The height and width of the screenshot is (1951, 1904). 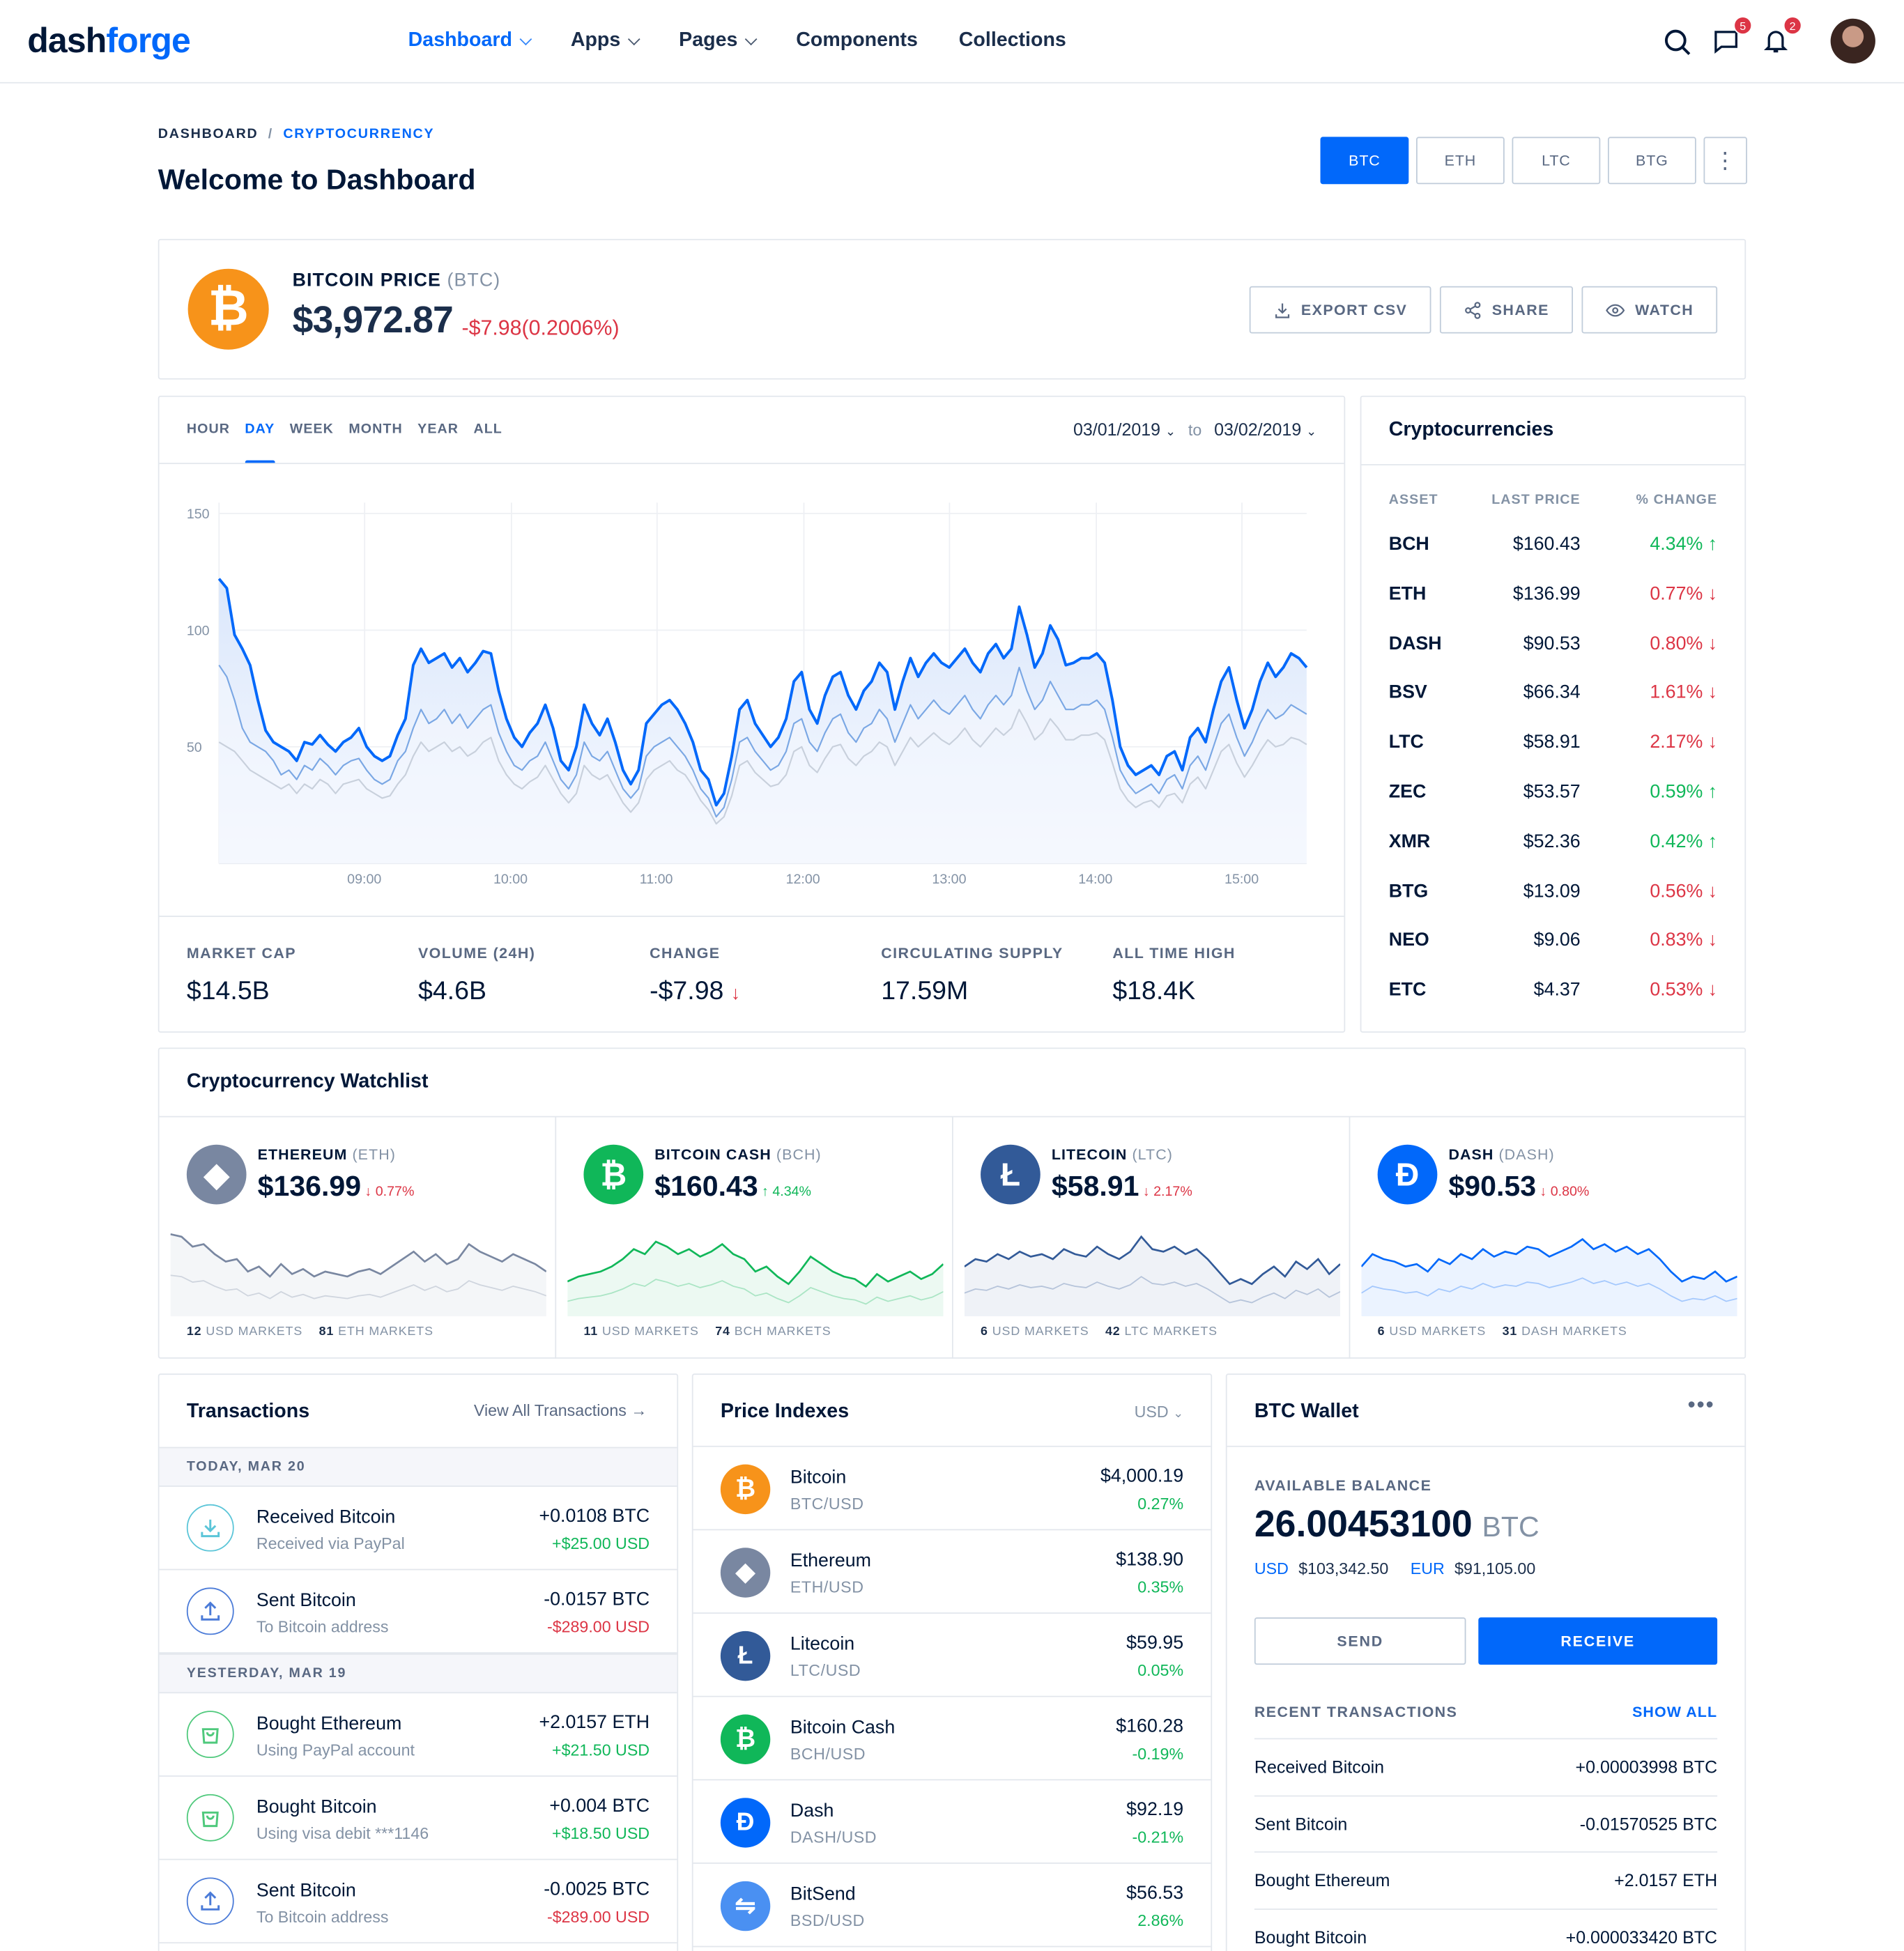 What do you see at coordinates (1553, 846) in the screenshot?
I see `crypto-row-xmr: XMR $52.36 0.42% ↑` at bounding box center [1553, 846].